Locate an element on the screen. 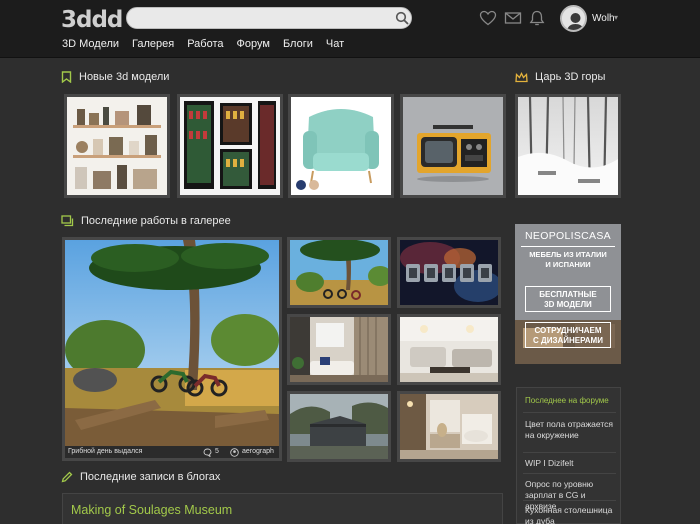 This screenshot has width=700, height=524. model-image-tv is located at coordinates (453, 146).